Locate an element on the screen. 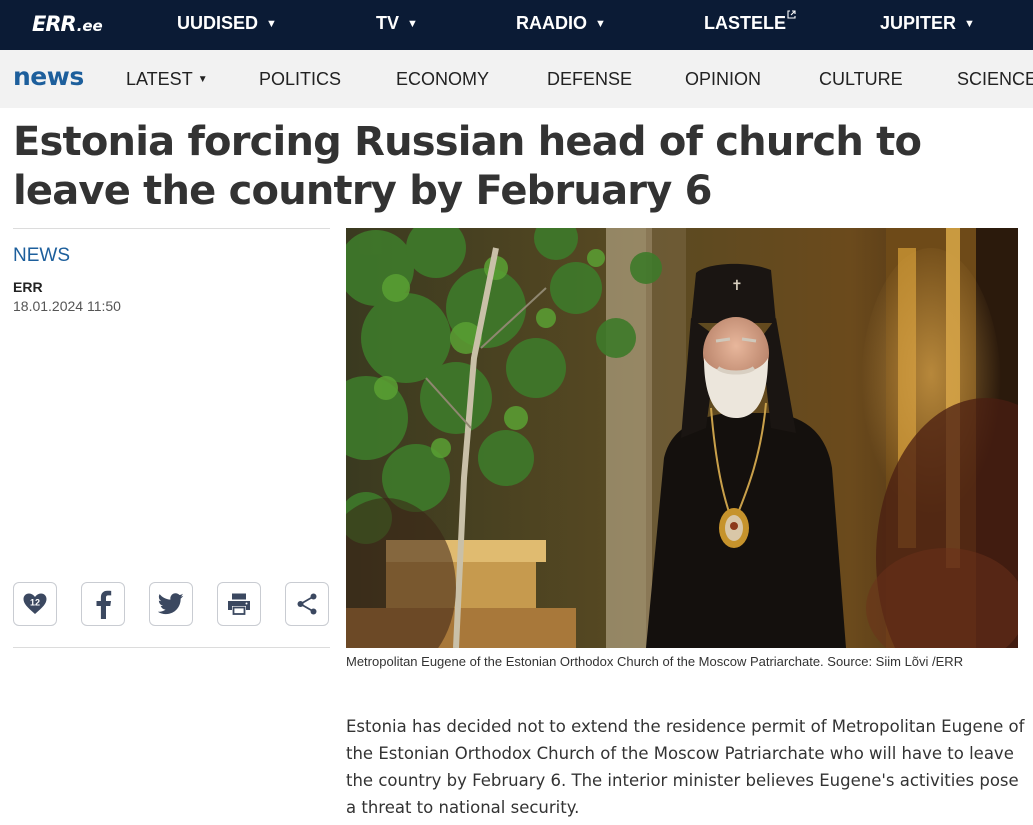 The image size is (1033, 825). like-button: 12 is located at coordinates (35, 604).